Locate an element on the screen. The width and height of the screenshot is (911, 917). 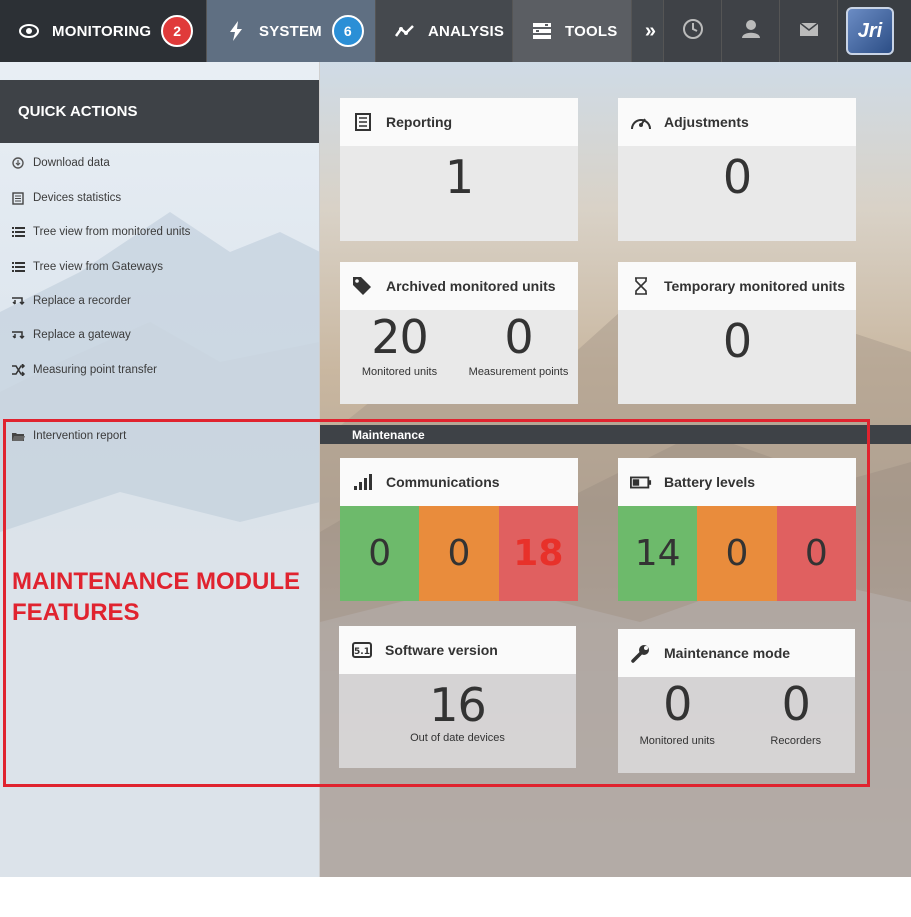
tab-system: SYSTEM 6 is located at coordinates (291, 31).